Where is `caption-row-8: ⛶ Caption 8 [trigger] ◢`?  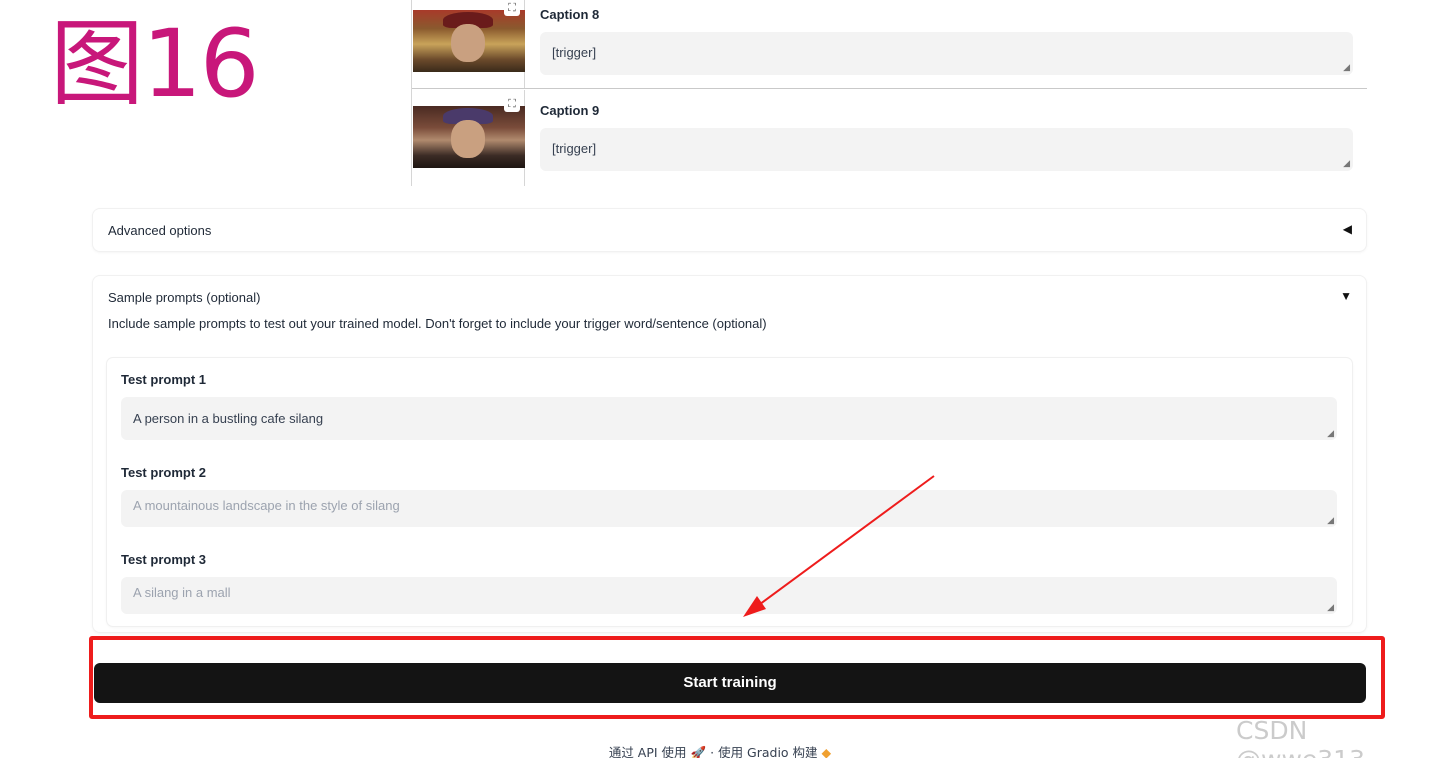 caption-row-8: ⛶ Caption 8 [trigger] ◢ is located at coordinates (889, 44).